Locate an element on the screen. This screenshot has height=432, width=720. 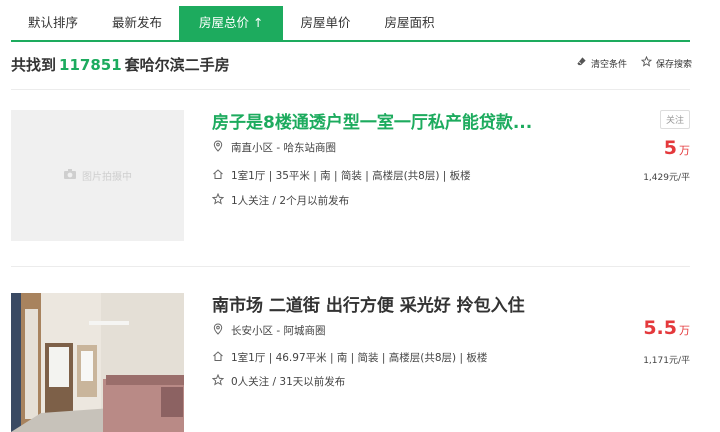
clear-filters-label: 清空条件 is located at coordinates (608, 64).